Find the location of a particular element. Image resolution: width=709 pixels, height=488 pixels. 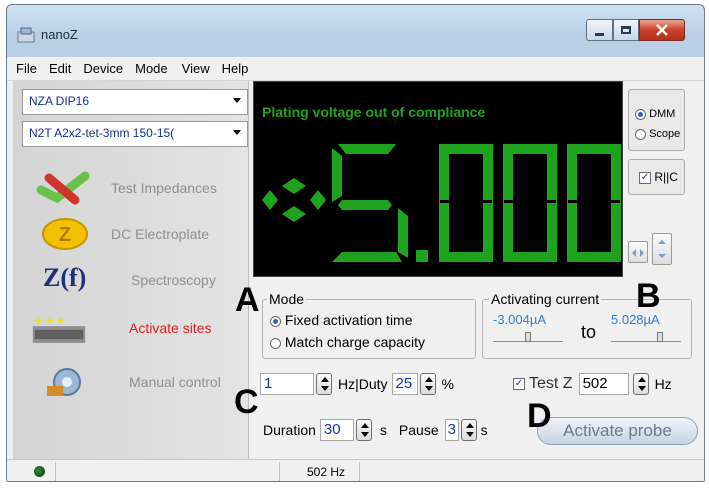

activate-probe-button: Activate probe is located at coordinates (617, 431).